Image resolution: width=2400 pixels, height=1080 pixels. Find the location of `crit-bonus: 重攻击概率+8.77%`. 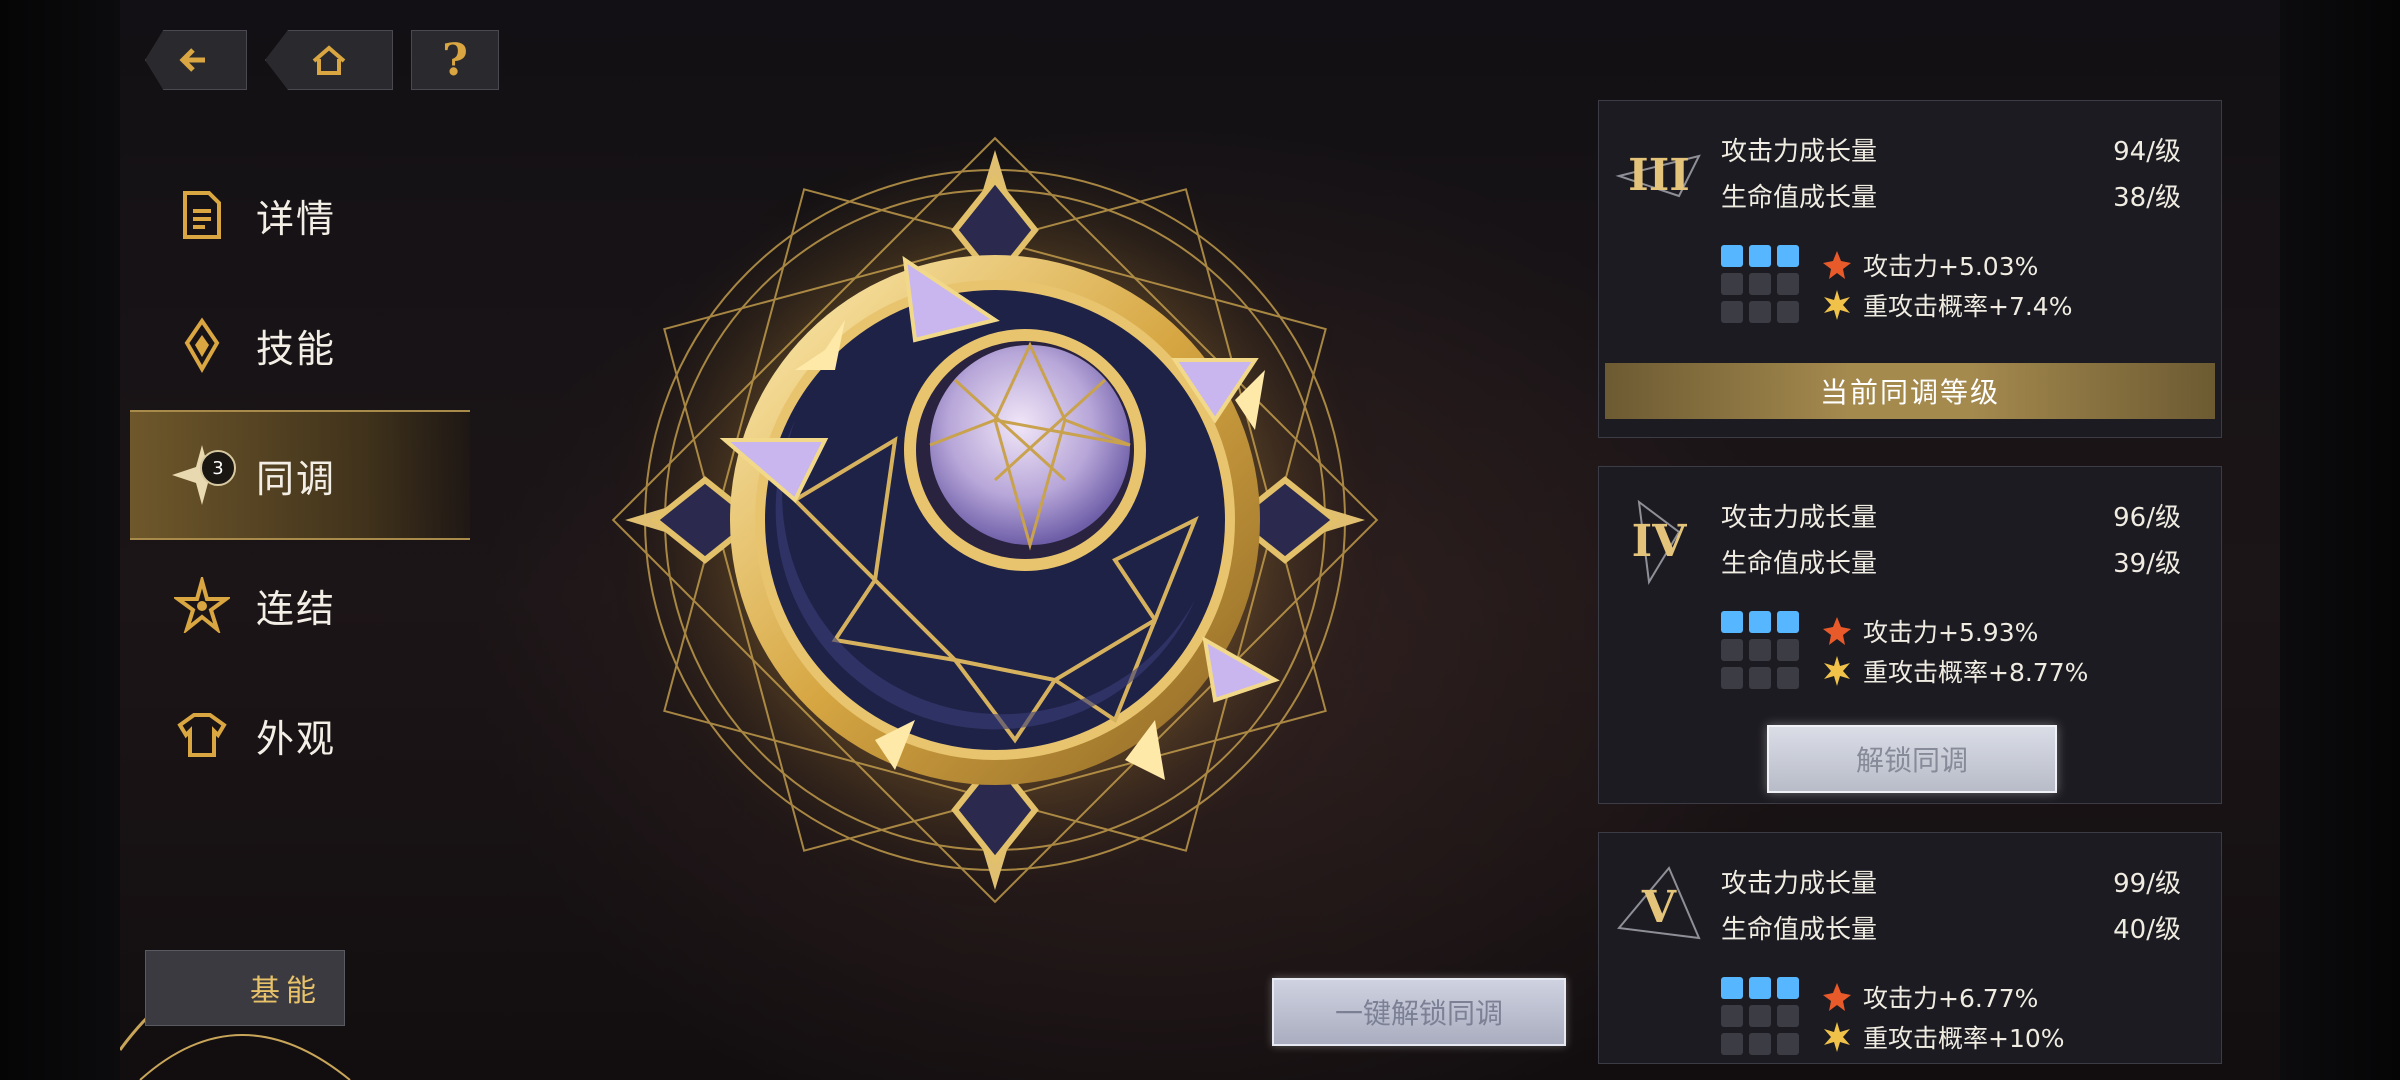

crit-bonus: 重攻击概率+8.77% is located at coordinates (1954, 671).